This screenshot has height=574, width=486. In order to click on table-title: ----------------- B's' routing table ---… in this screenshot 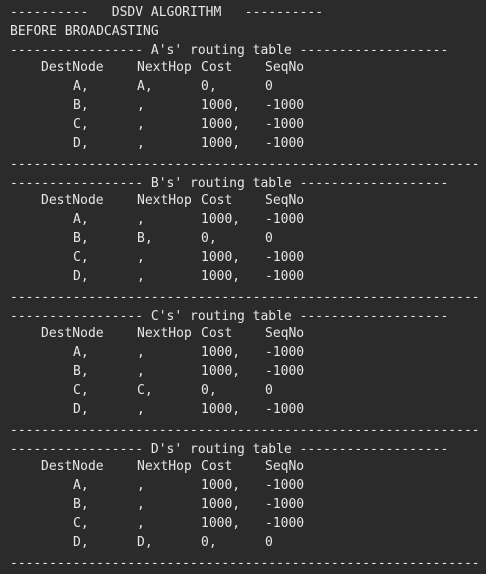, I will do `click(229, 183)`.